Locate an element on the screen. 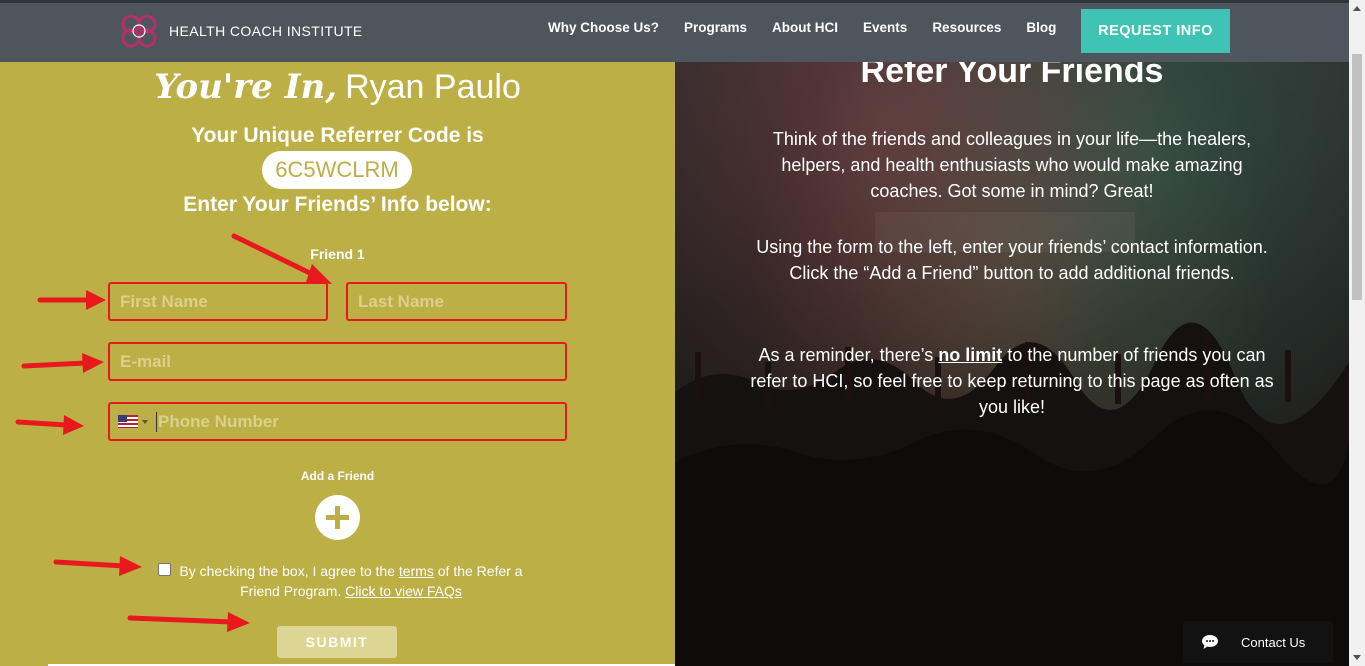 This screenshot has width=1365, height=666. email-placeholder: E-mail is located at coordinates (146, 361).